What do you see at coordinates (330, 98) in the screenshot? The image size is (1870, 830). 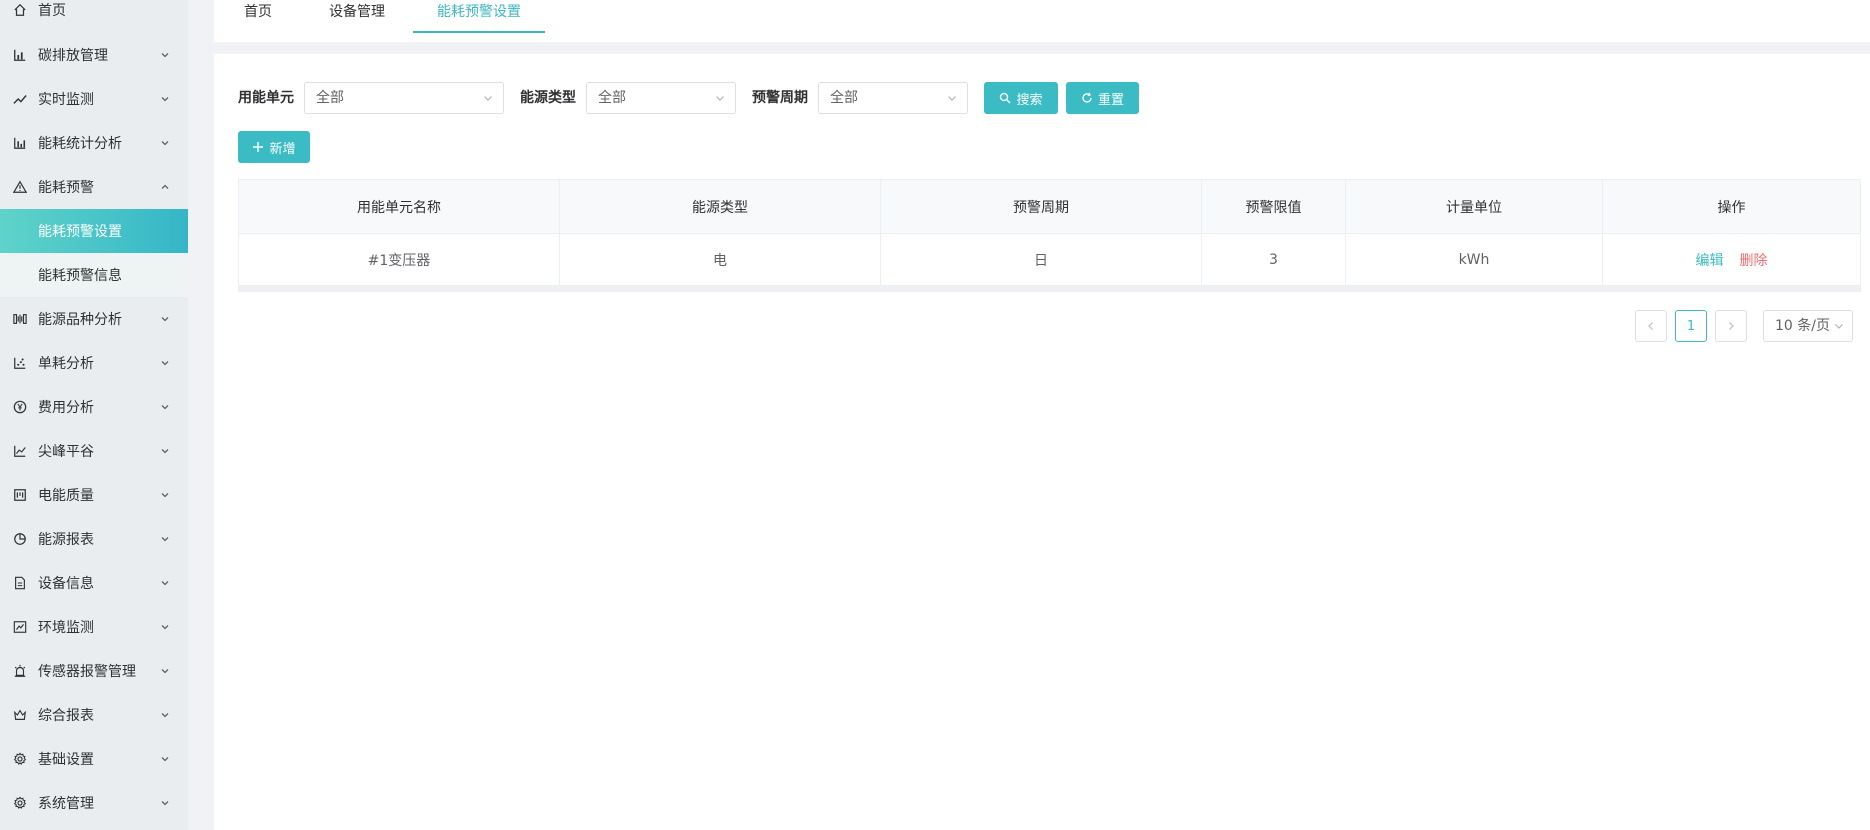 I see `unit-select-value: 全部` at bounding box center [330, 98].